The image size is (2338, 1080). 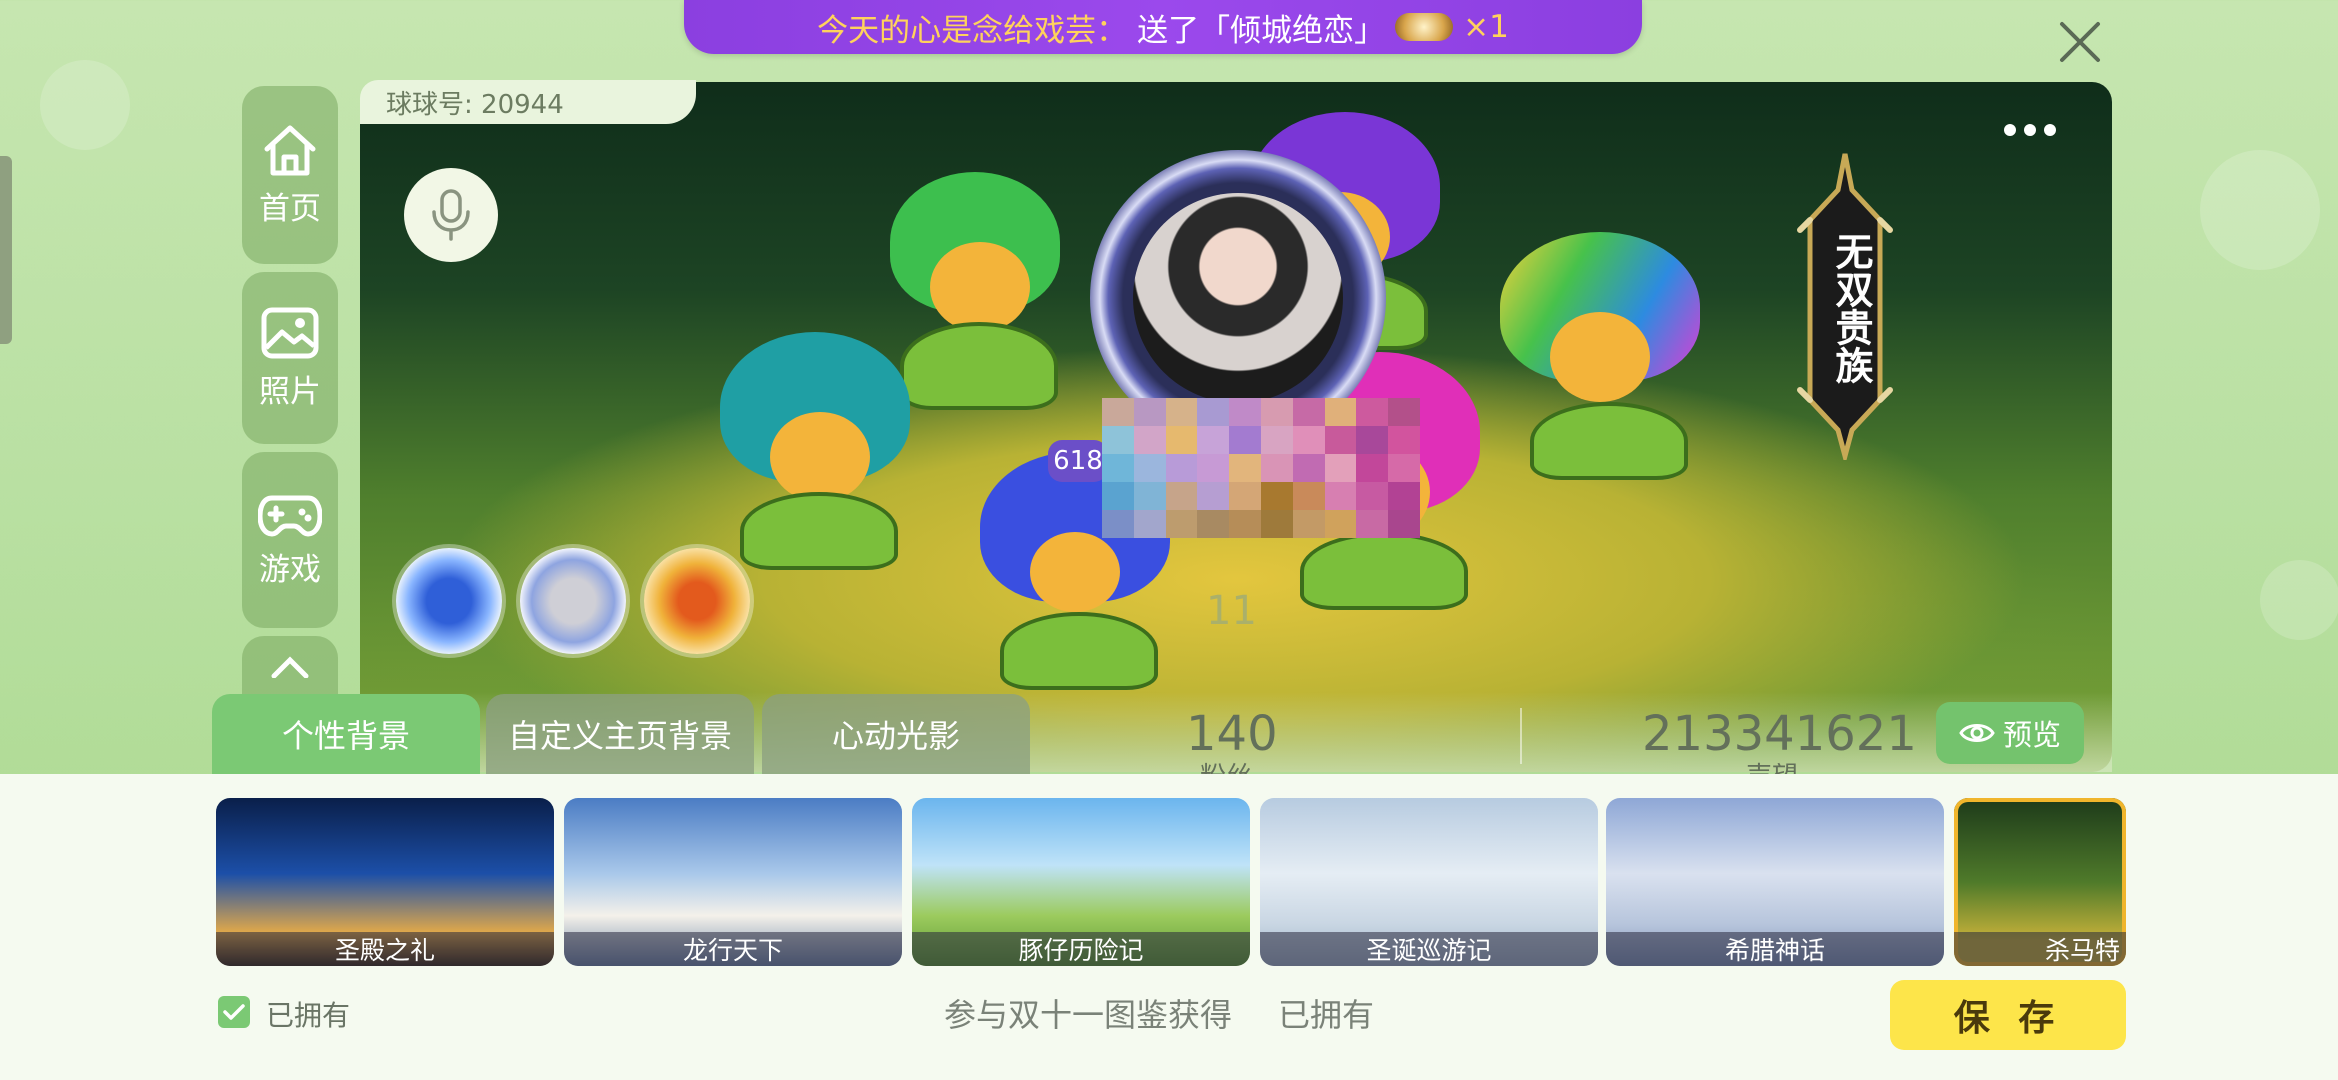 I want to click on background-item: 圣诞巡游记, so click(x=1429, y=882).